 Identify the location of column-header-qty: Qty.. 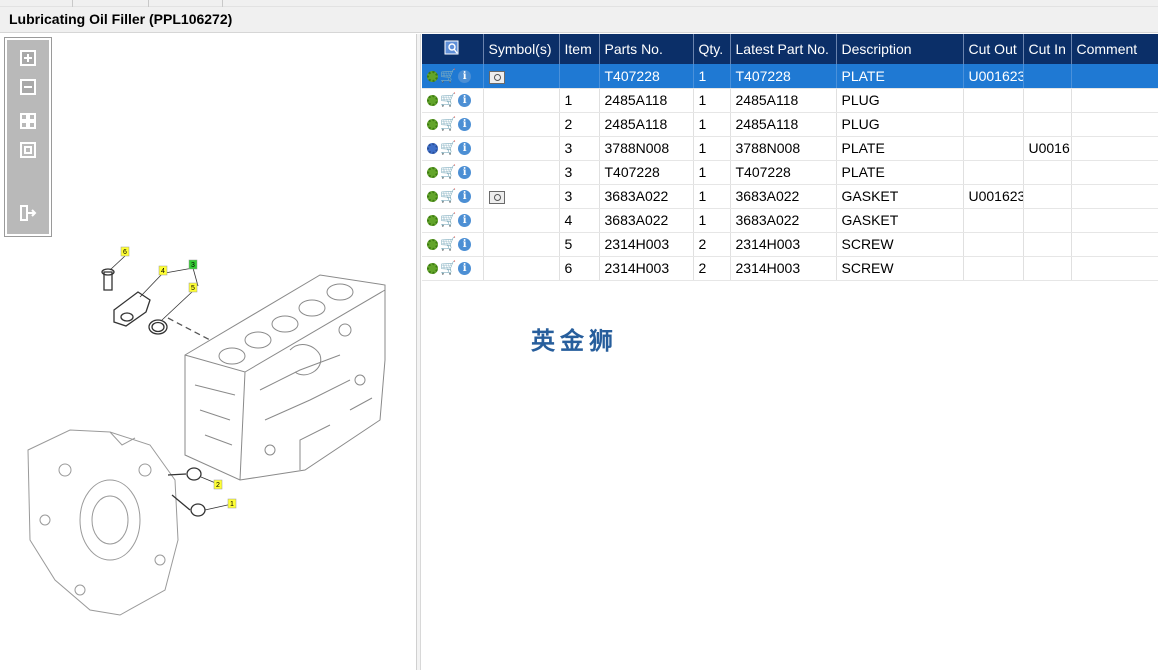
(712, 49).